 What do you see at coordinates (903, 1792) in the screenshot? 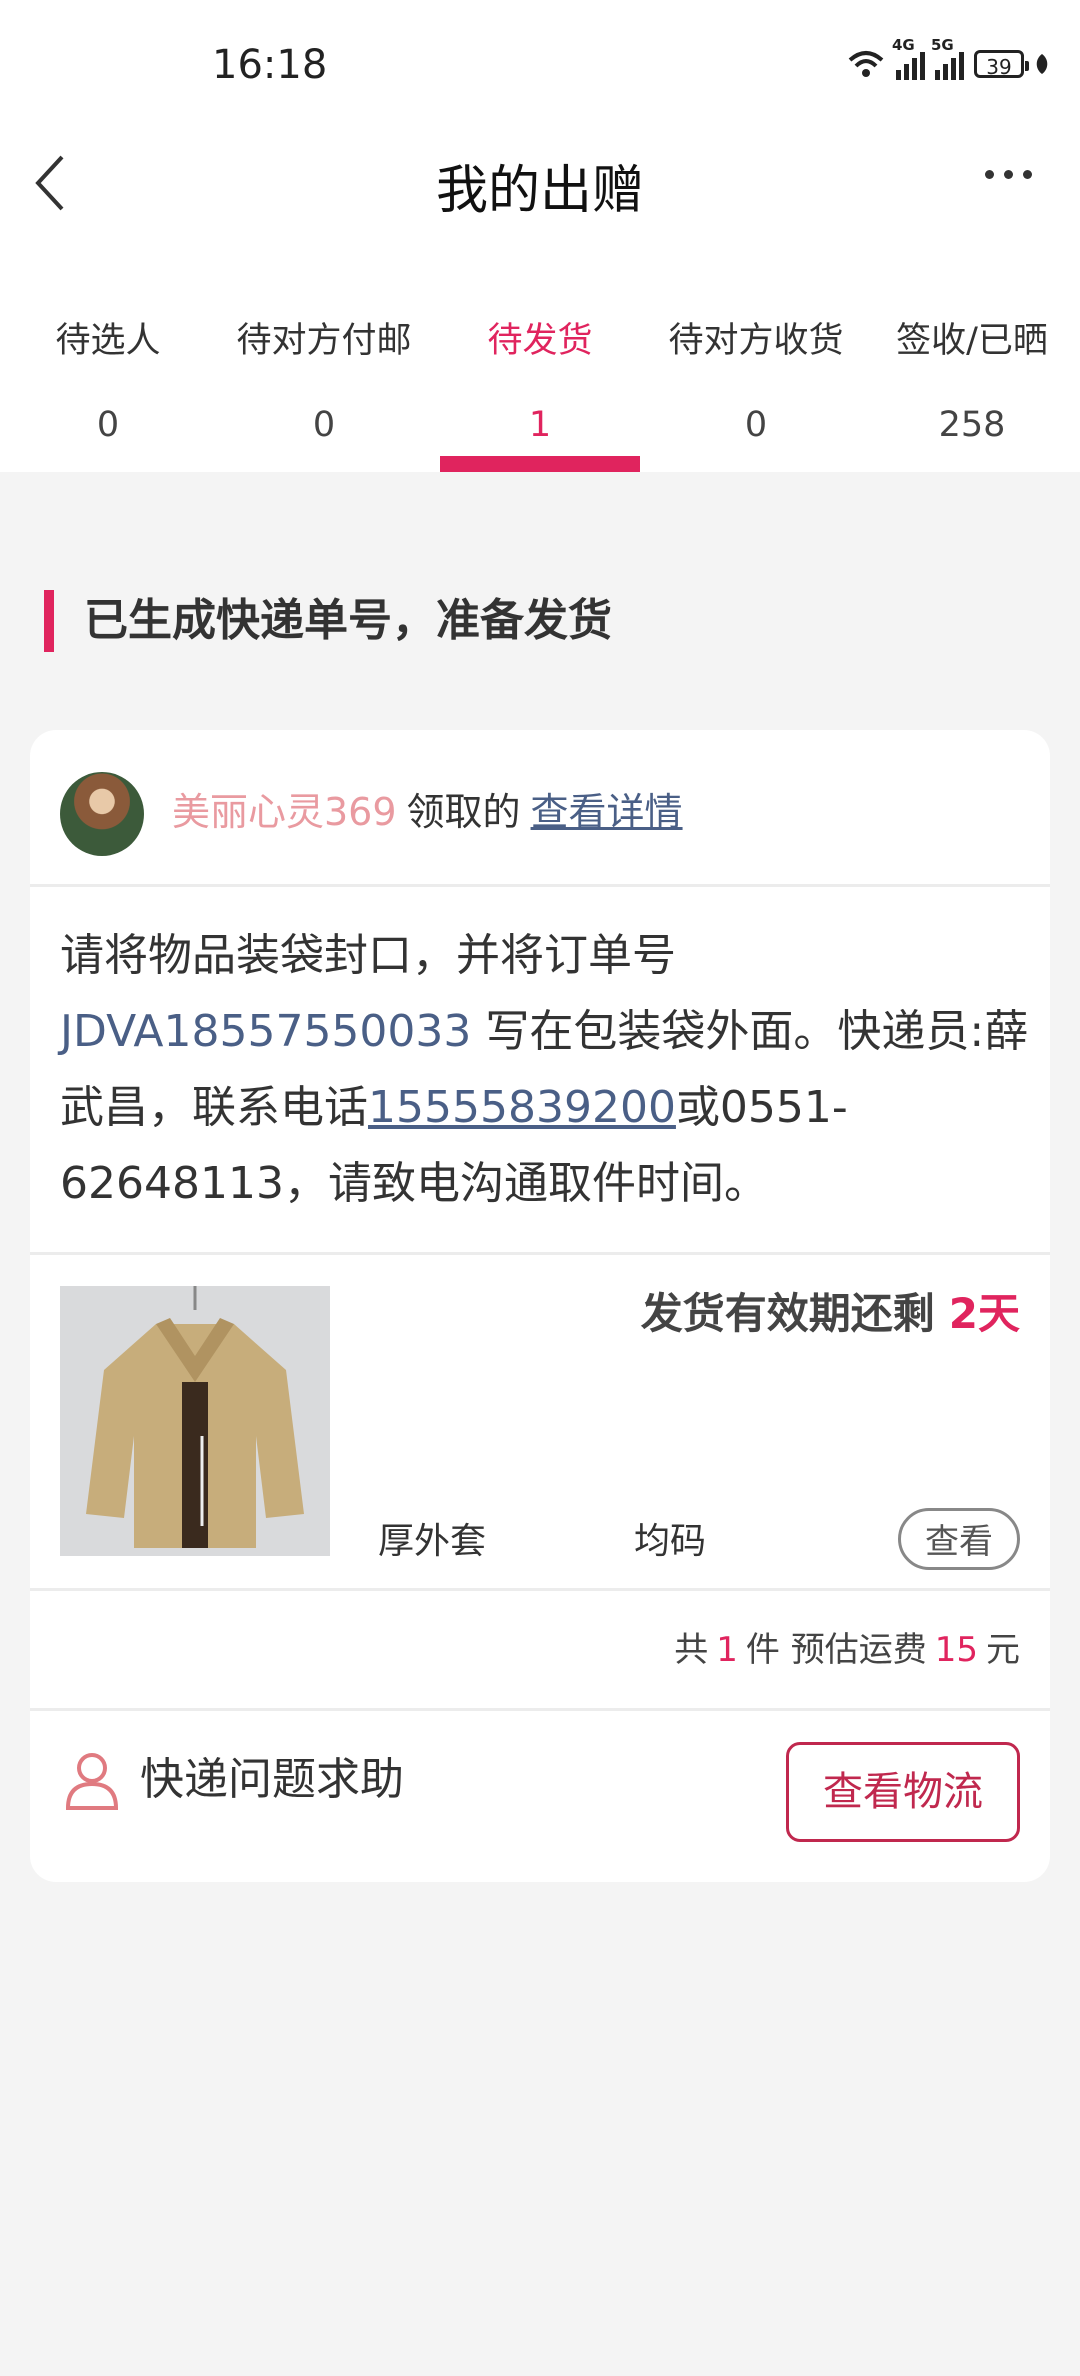
I see `view-logistics-button: 查看物流` at bounding box center [903, 1792].